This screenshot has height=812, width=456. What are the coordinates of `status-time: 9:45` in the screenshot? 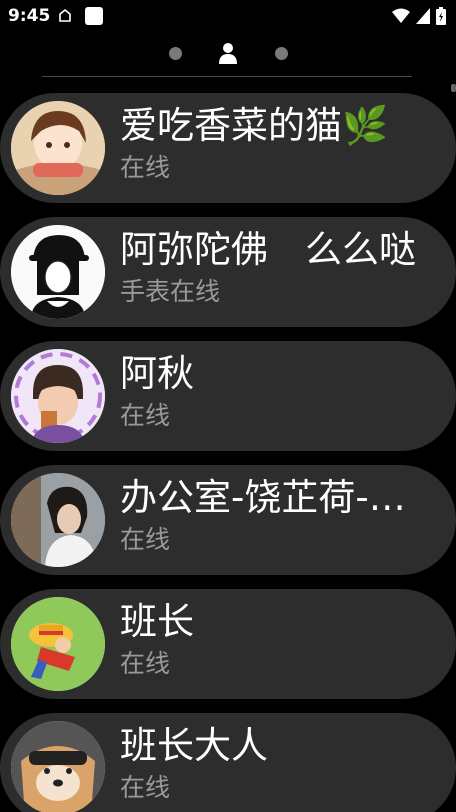 It's located at (29, 16).